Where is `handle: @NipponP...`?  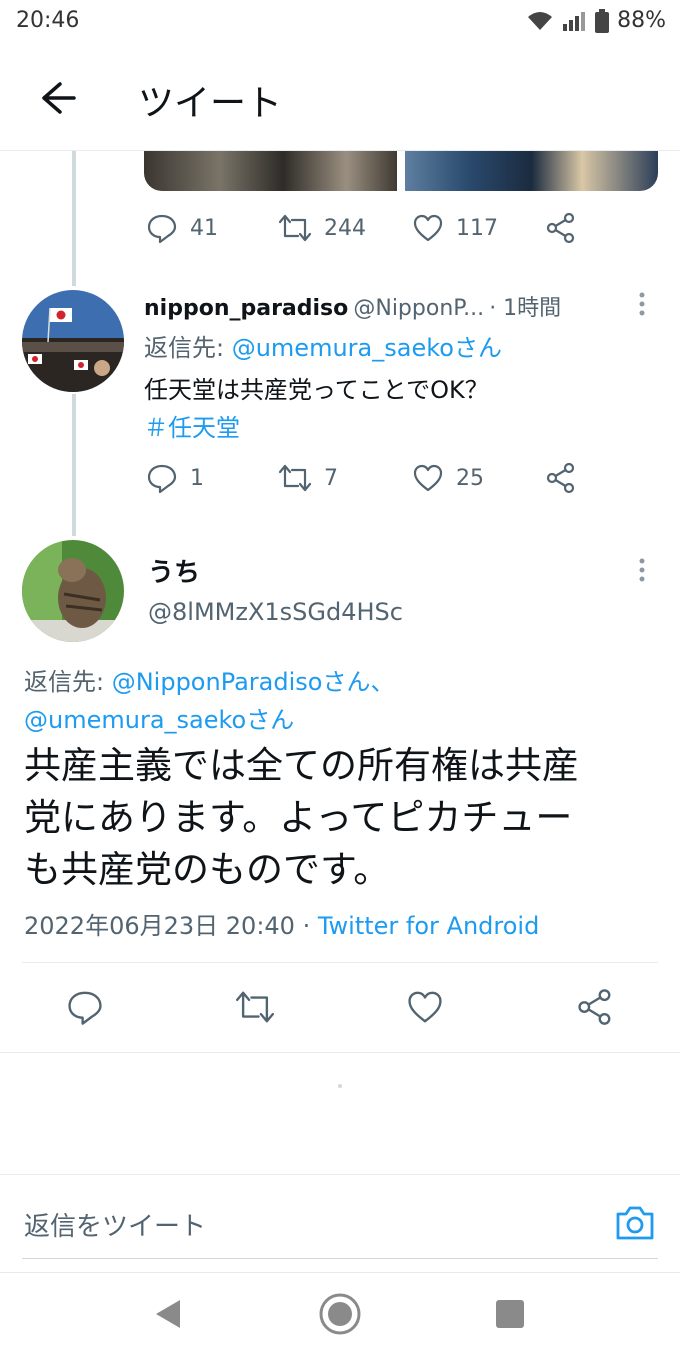
handle: @NipponP... is located at coordinates (418, 308).